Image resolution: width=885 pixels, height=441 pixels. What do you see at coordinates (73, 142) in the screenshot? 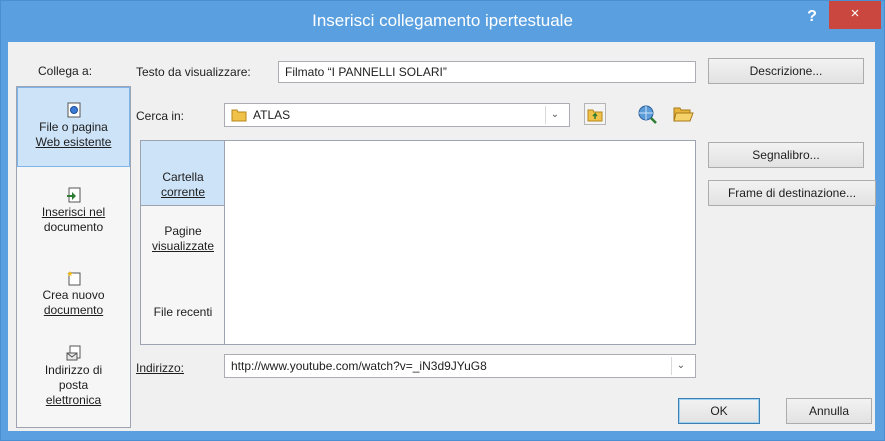
I see `sidebar-item-label: Web esistente` at bounding box center [73, 142].